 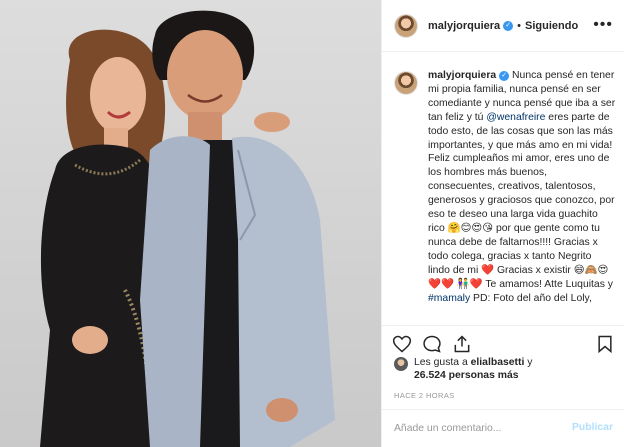 What do you see at coordinates (466, 375) in the screenshot?
I see `likes-count: 26.524 personas más` at bounding box center [466, 375].